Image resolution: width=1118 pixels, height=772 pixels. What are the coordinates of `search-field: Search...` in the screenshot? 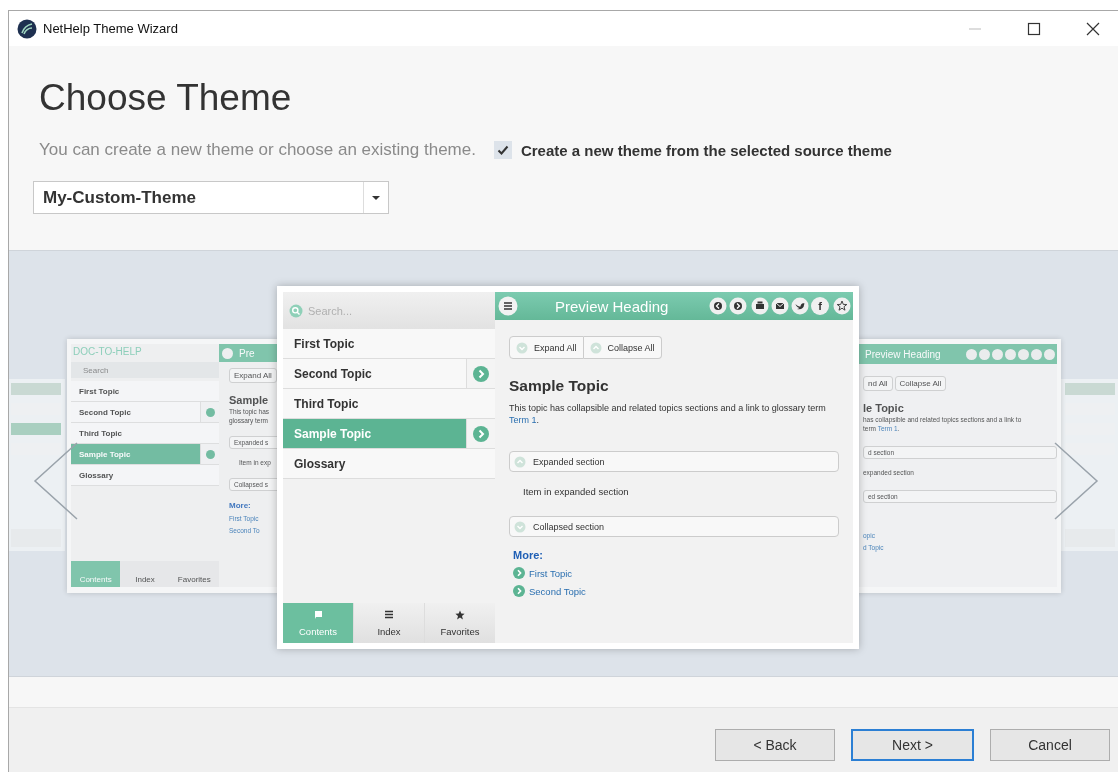 It's located at (330, 310).